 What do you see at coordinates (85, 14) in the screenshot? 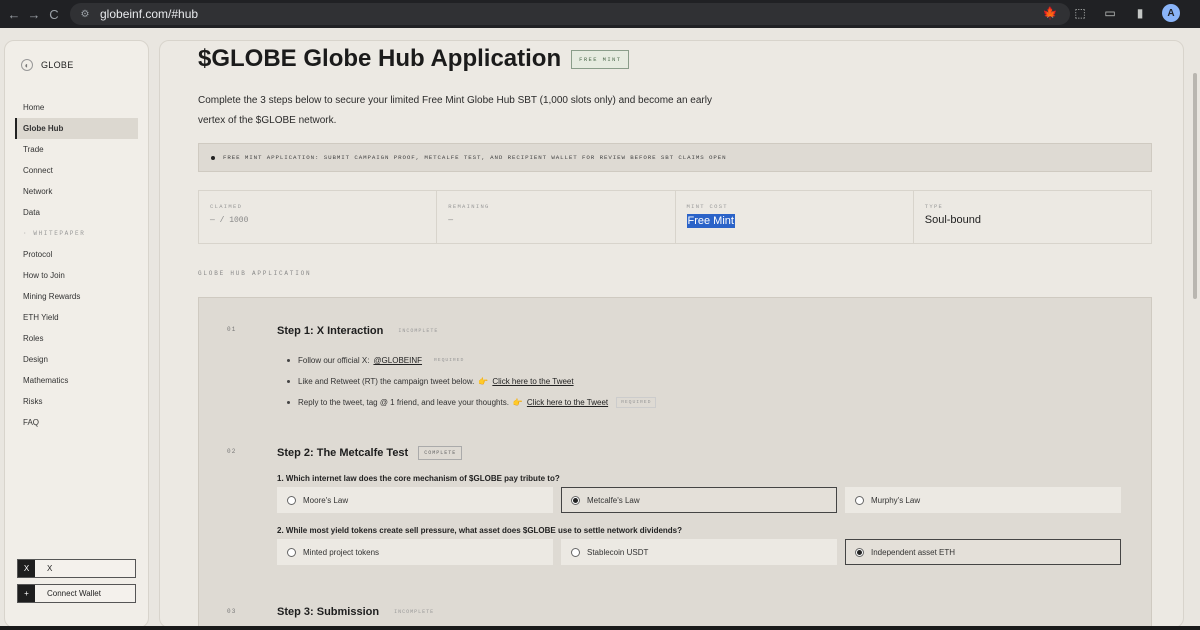
I see `site-settings-icon: ⚙` at bounding box center [85, 14].